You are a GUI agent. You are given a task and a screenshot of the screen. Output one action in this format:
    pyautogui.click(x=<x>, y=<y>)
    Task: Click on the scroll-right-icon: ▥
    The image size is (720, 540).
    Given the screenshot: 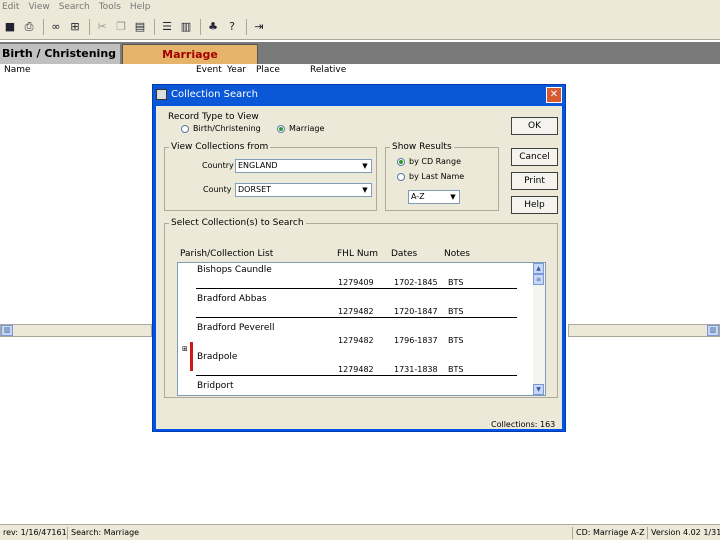 What is the action you would take?
    pyautogui.click(x=713, y=330)
    